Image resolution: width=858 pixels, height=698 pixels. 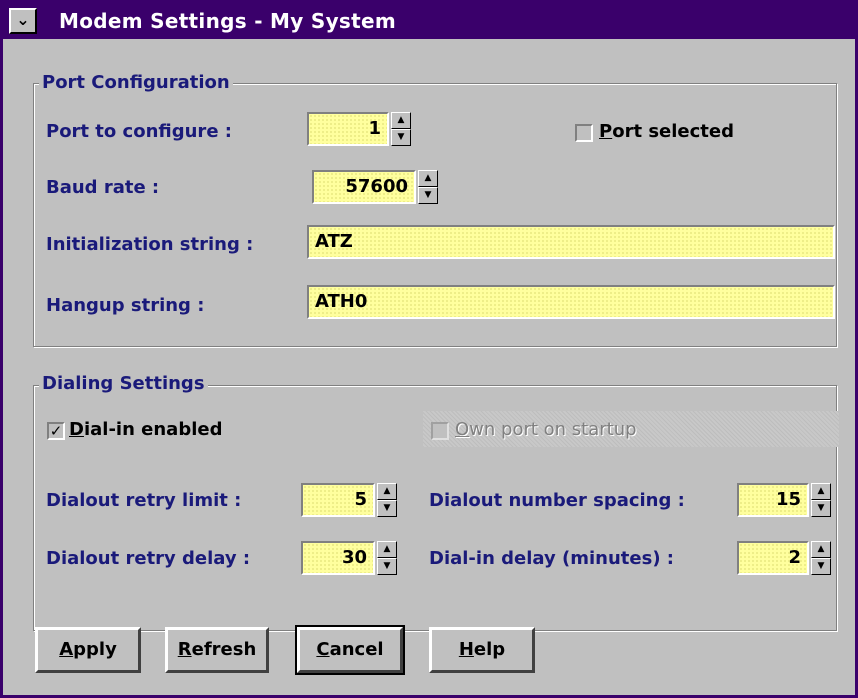 What do you see at coordinates (356, 649) in the screenshot?
I see `cancel-label-rest: ancel` at bounding box center [356, 649].